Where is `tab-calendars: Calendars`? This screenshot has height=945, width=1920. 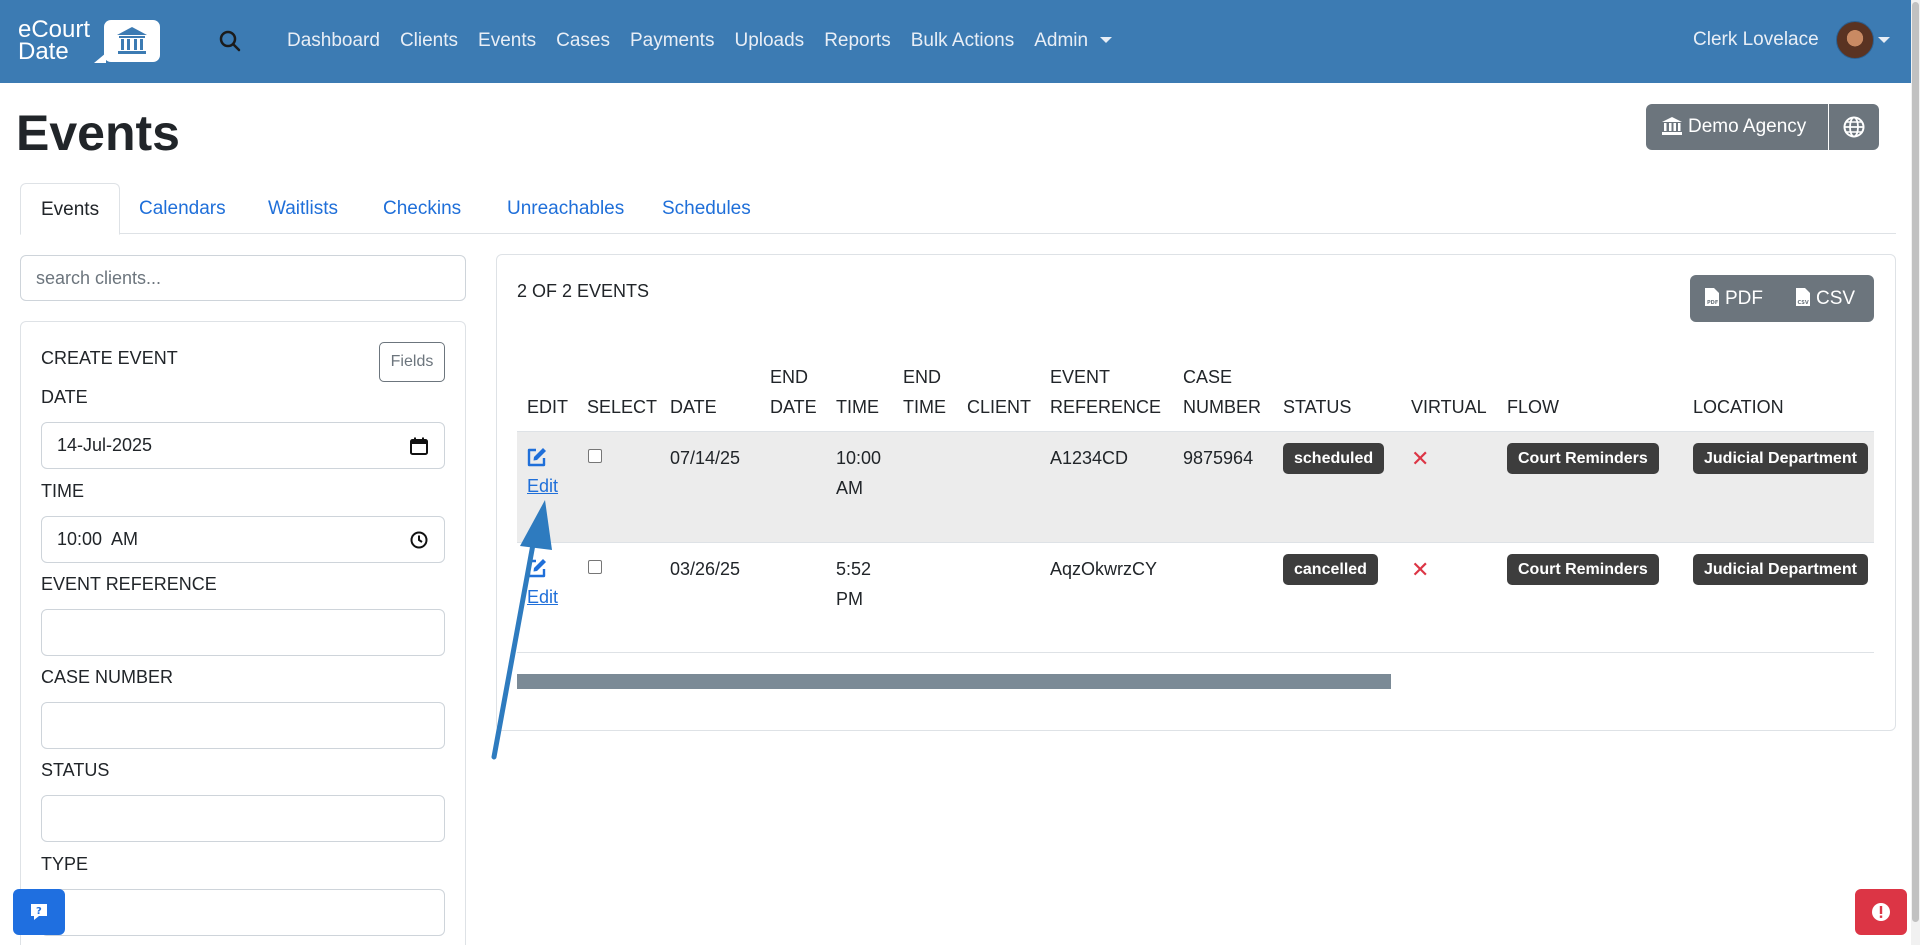 tab-calendars: Calendars is located at coordinates (182, 208).